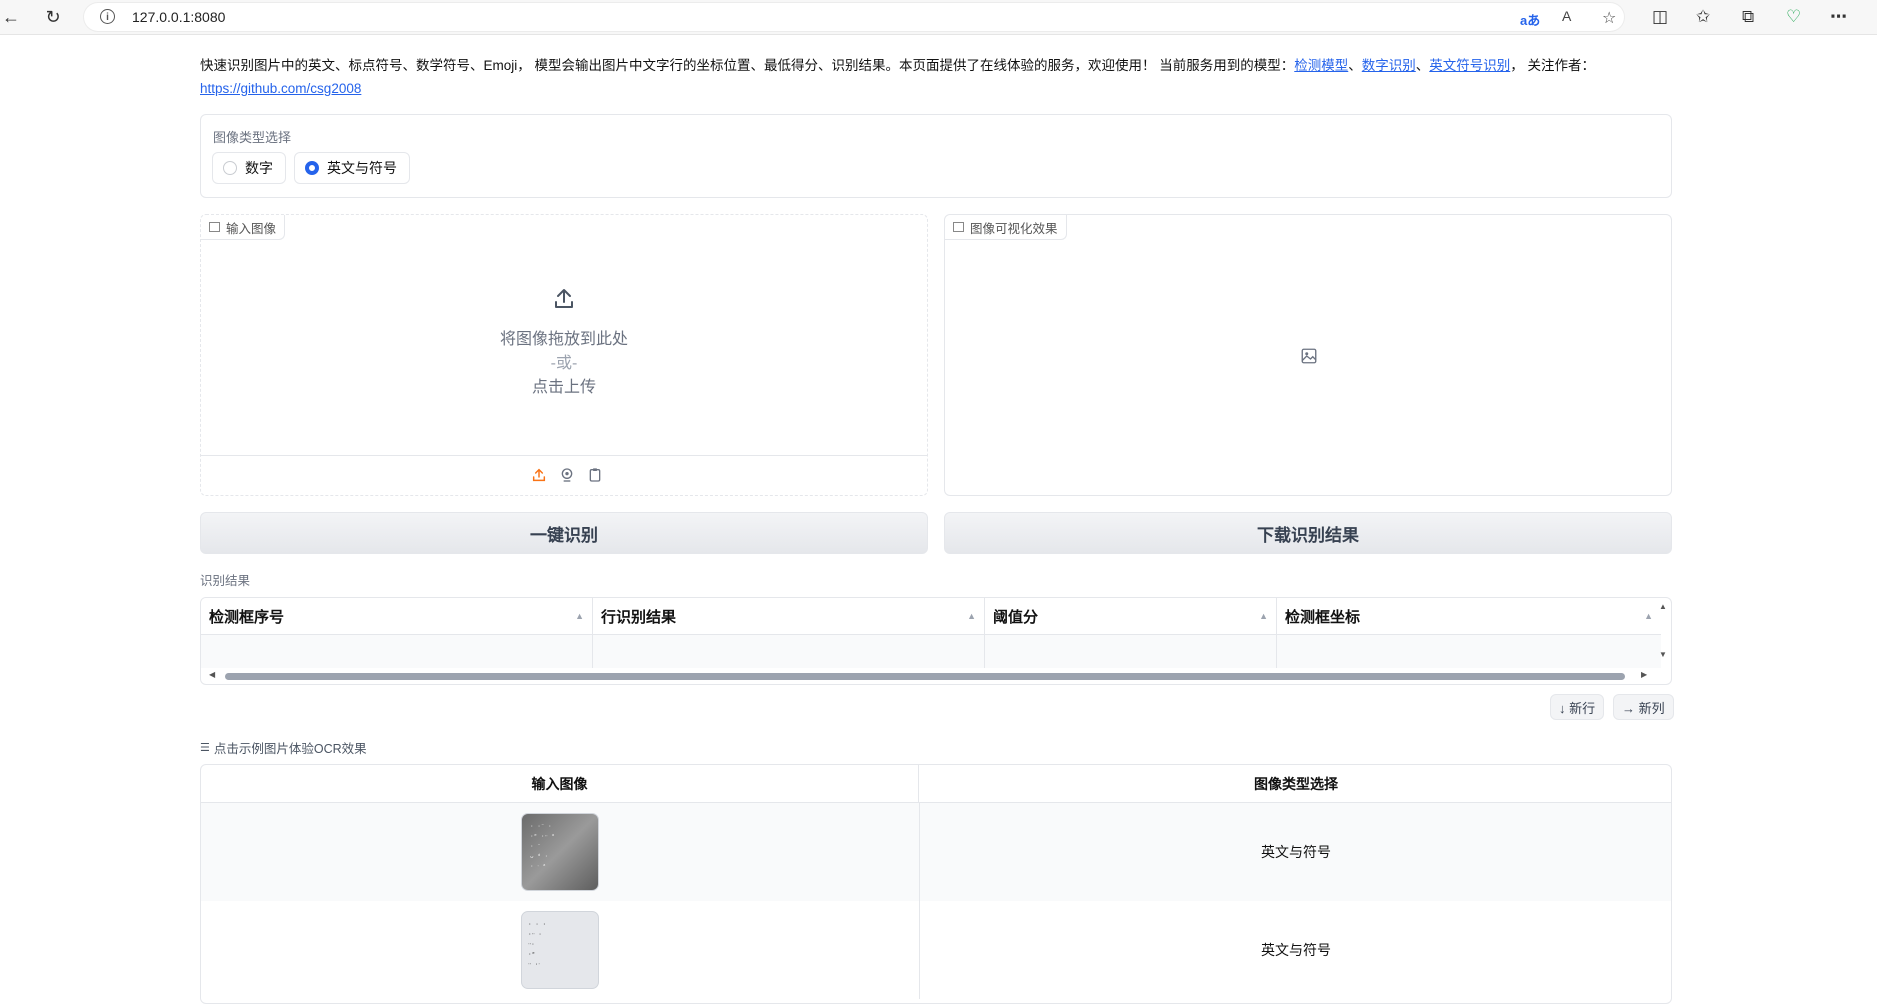 The height and width of the screenshot is (1004, 1877). What do you see at coordinates (251, 228) in the screenshot?
I see `input-image-label: 输入图像` at bounding box center [251, 228].